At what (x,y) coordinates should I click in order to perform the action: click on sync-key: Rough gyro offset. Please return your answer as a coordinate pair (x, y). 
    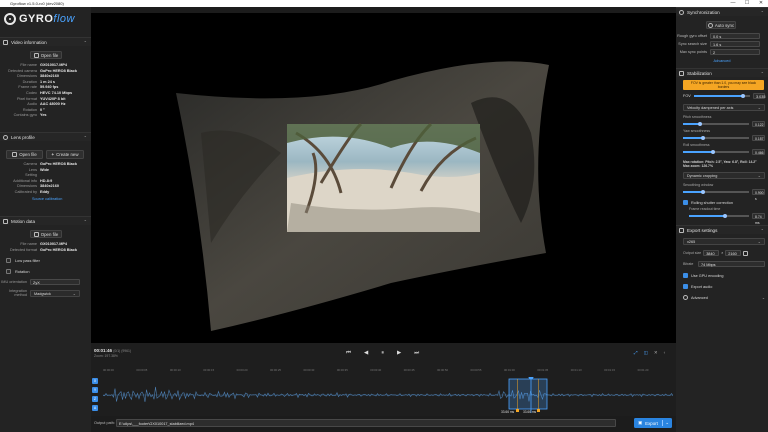
    Looking at the image, I should click on (692, 36).